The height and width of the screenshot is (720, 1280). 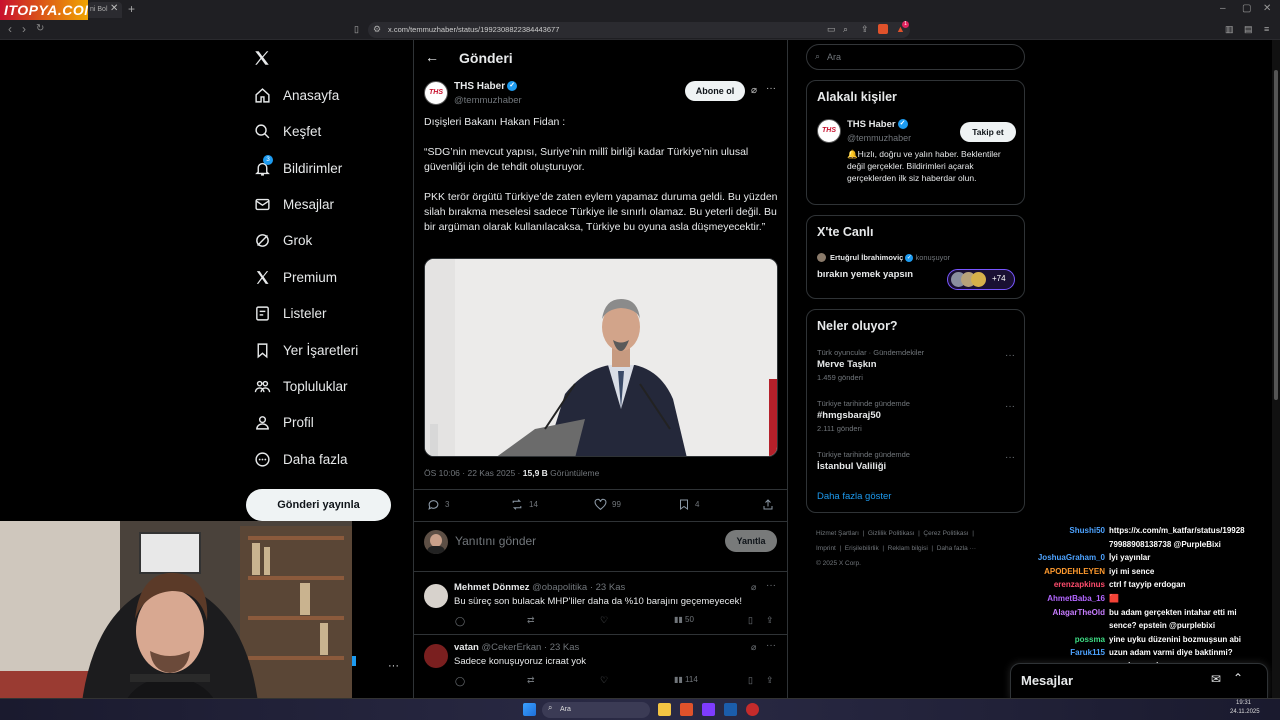 What do you see at coordinates (488, 100) in the screenshot?
I see `author-handle: @temmuzhaber` at bounding box center [488, 100].